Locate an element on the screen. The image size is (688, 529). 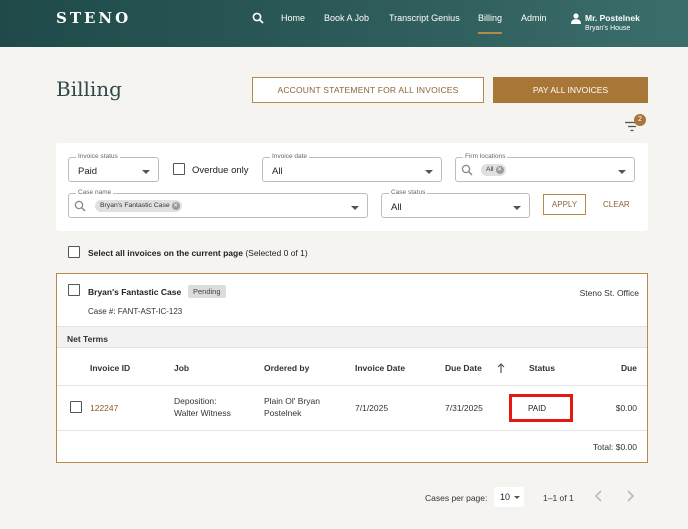
job-type: Deposition: is located at coordinates (195, 401).